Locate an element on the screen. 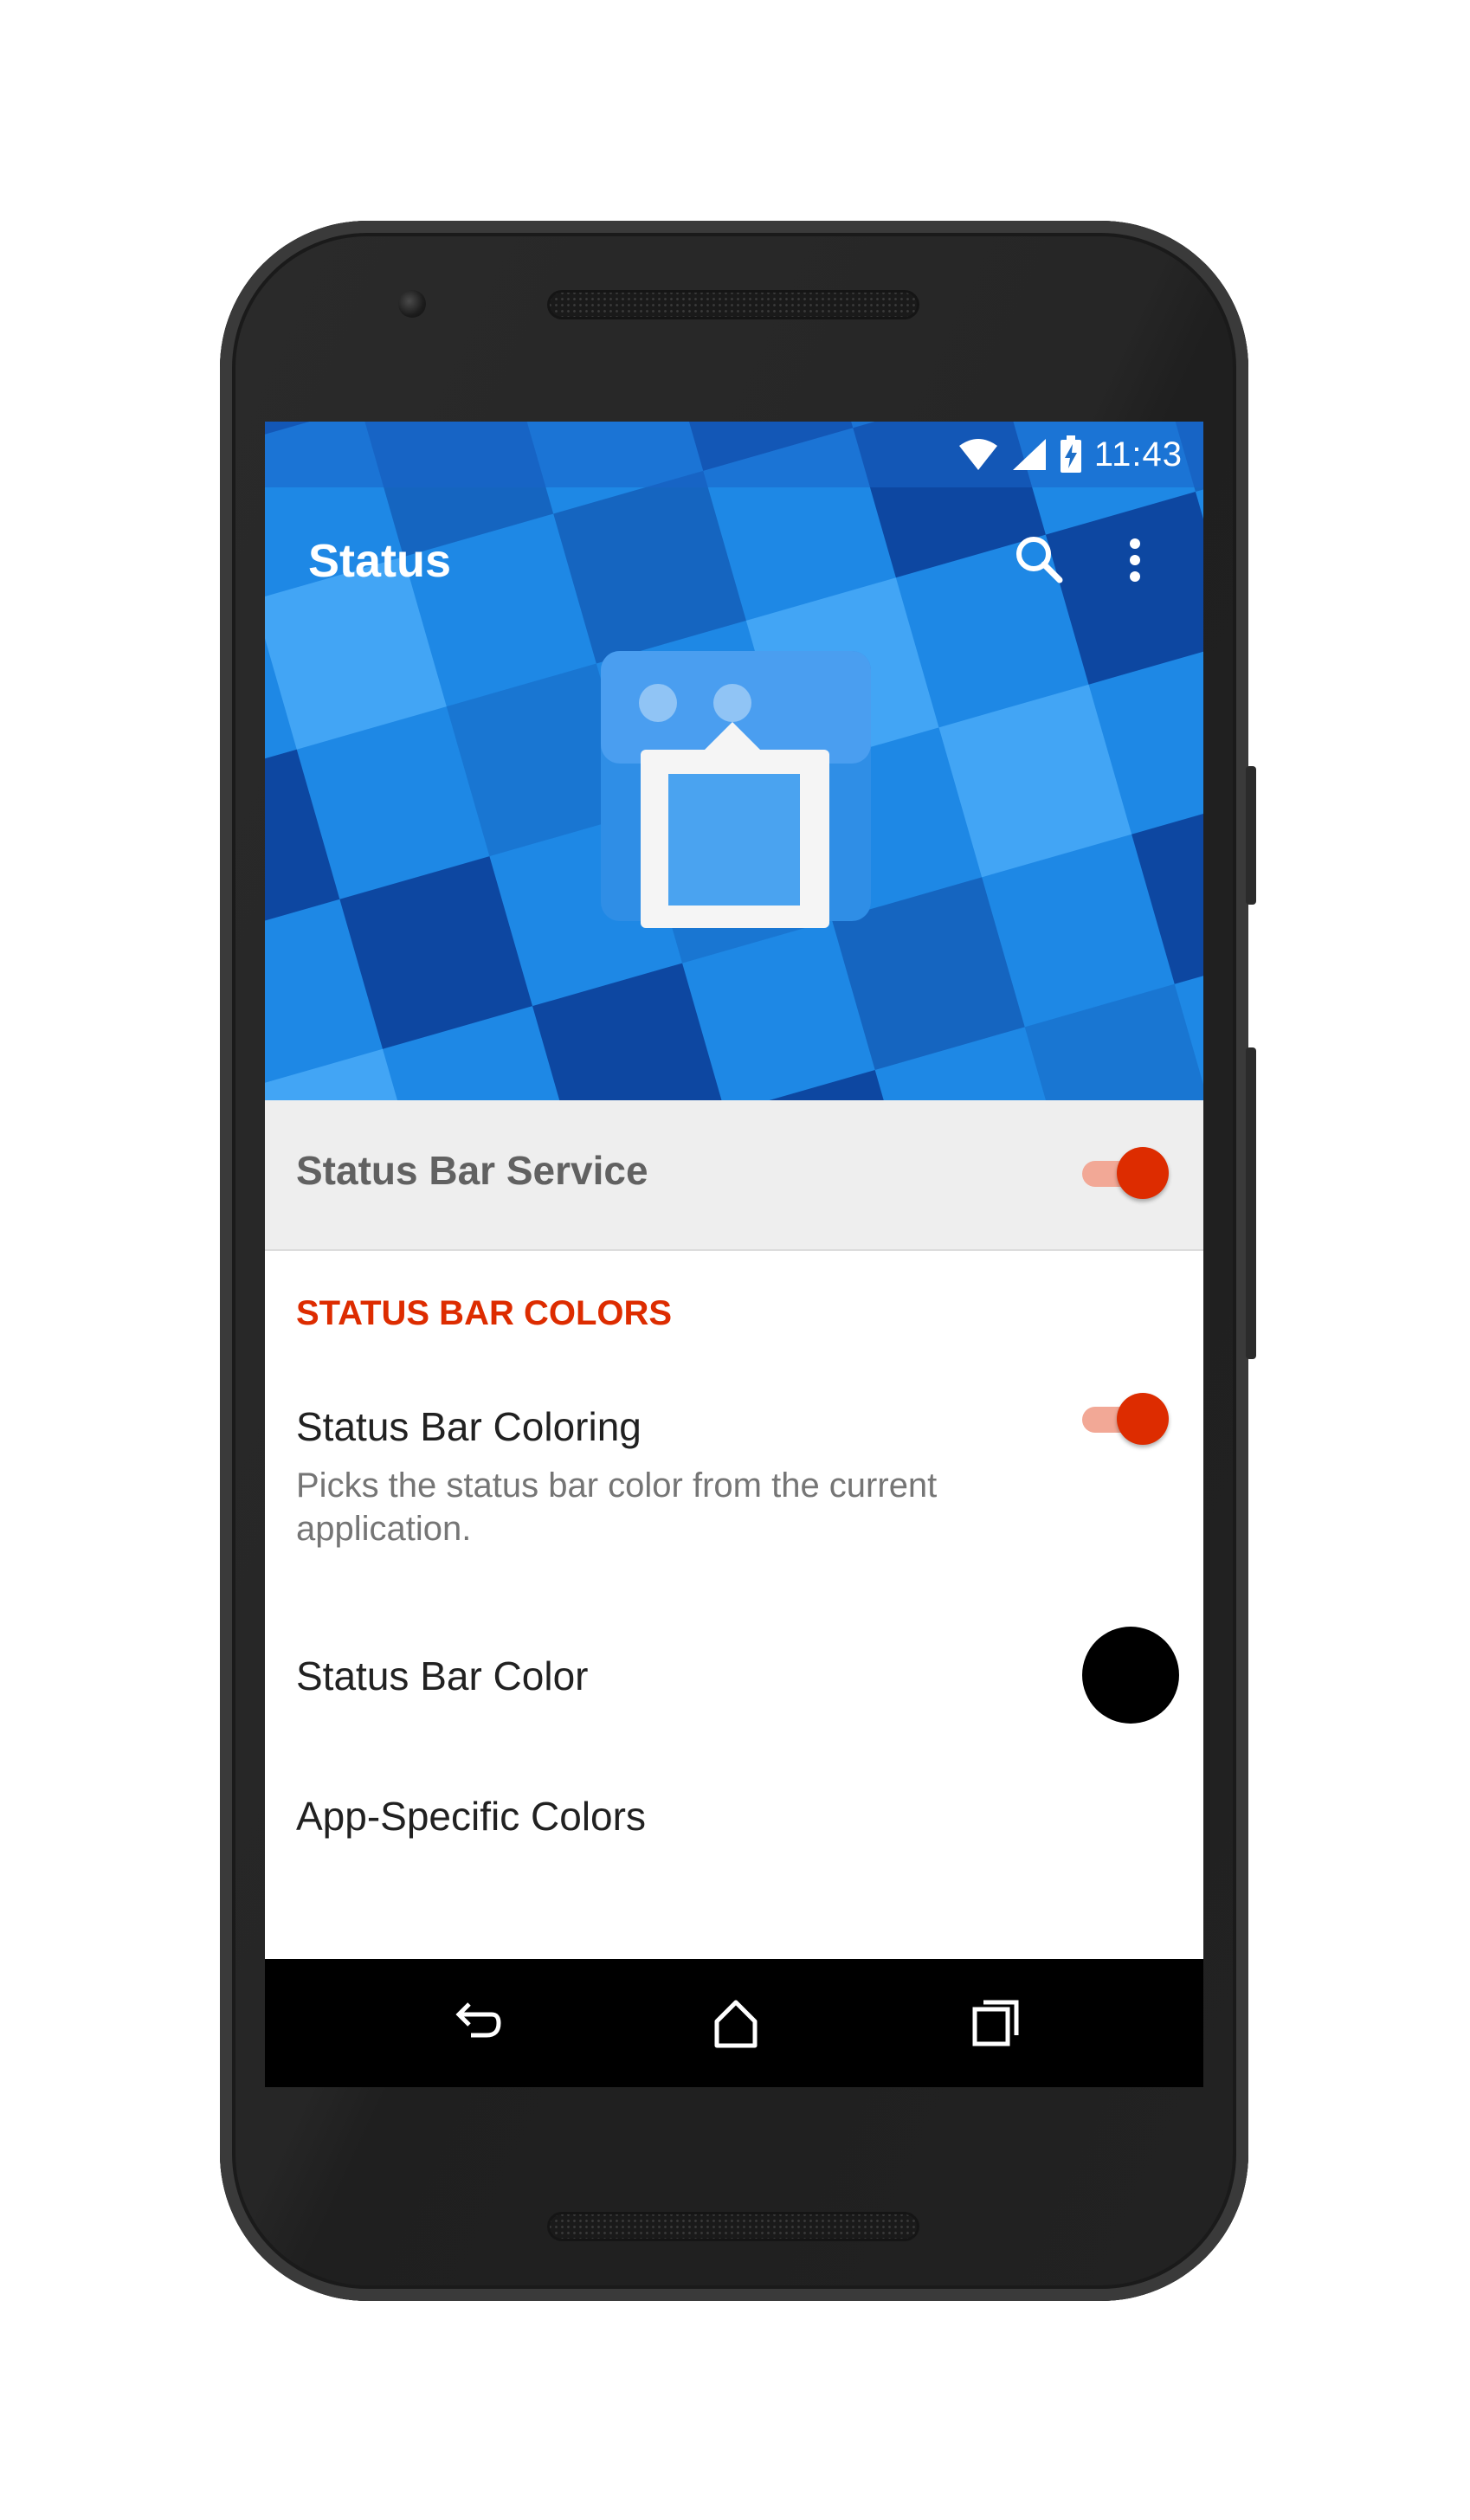  search-button is located at coordinates (1040, 560).